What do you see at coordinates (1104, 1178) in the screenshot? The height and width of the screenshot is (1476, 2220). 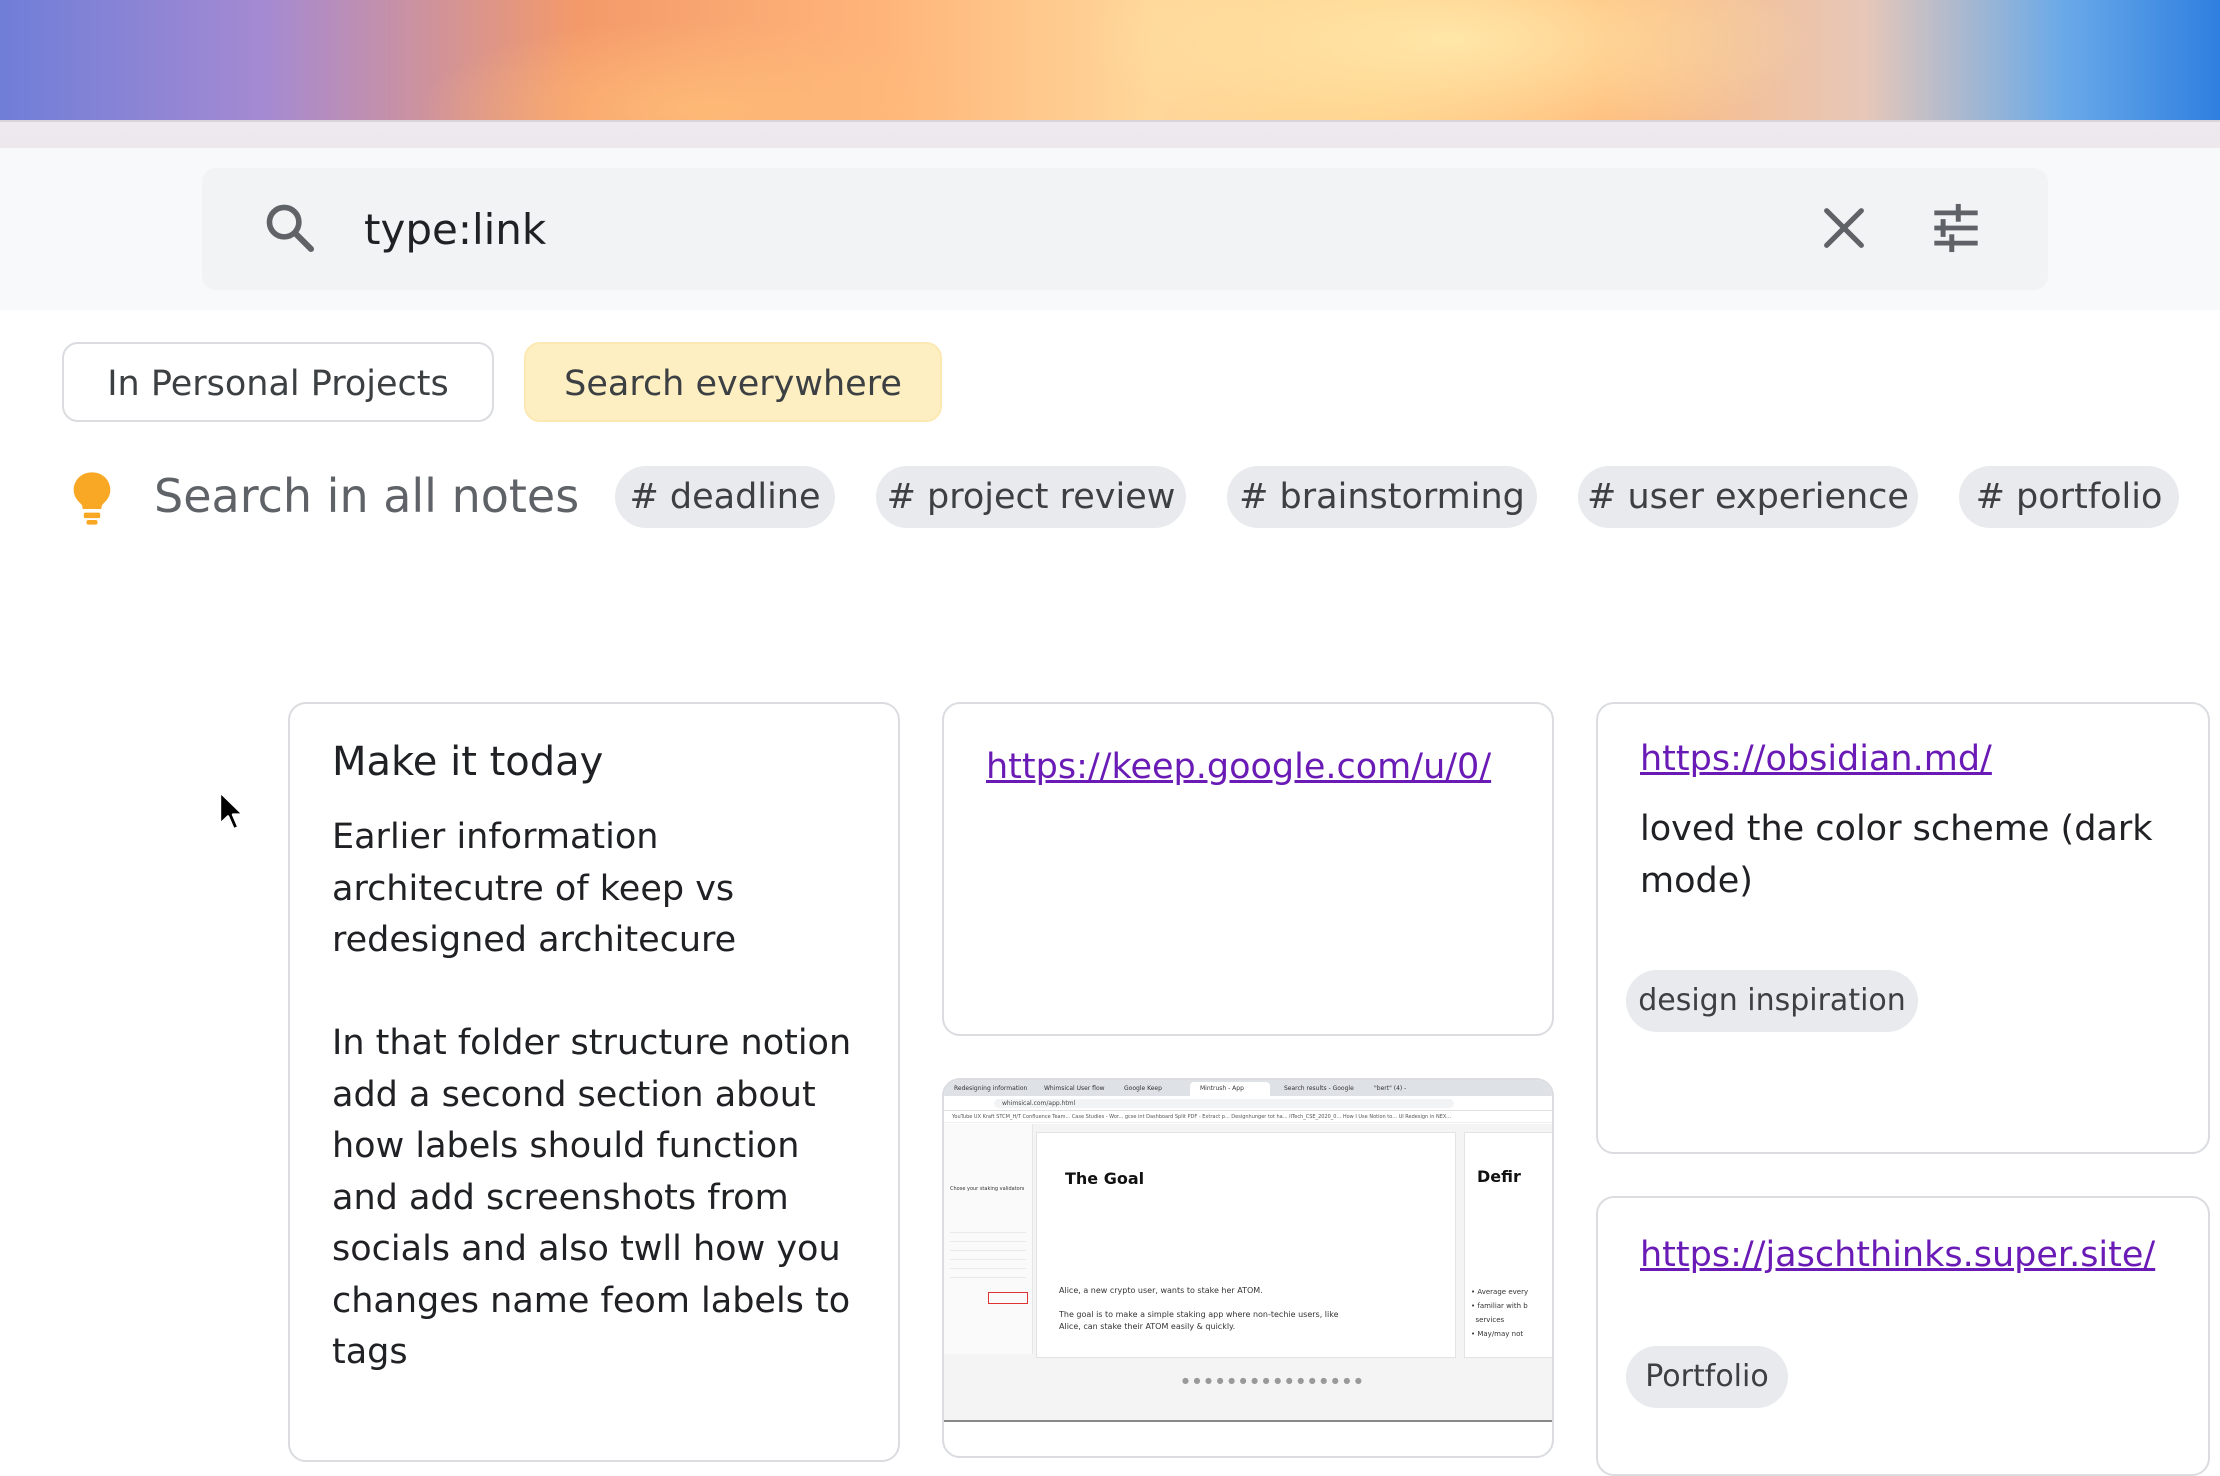 I see `thumb-slide-heading: The Goal` at bounding box center [1104, 1178].